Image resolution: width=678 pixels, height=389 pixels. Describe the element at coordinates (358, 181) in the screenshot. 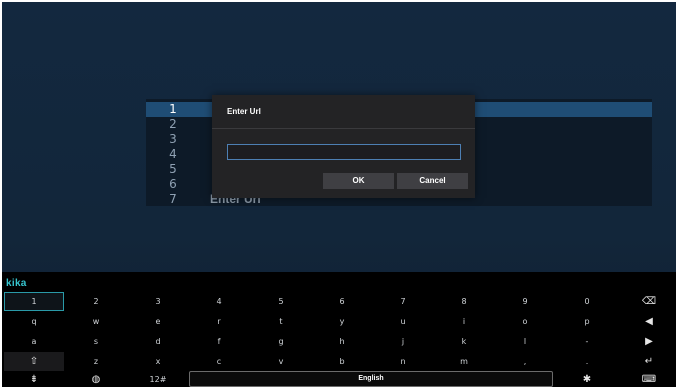

I see `ok-button: OK` at that location.